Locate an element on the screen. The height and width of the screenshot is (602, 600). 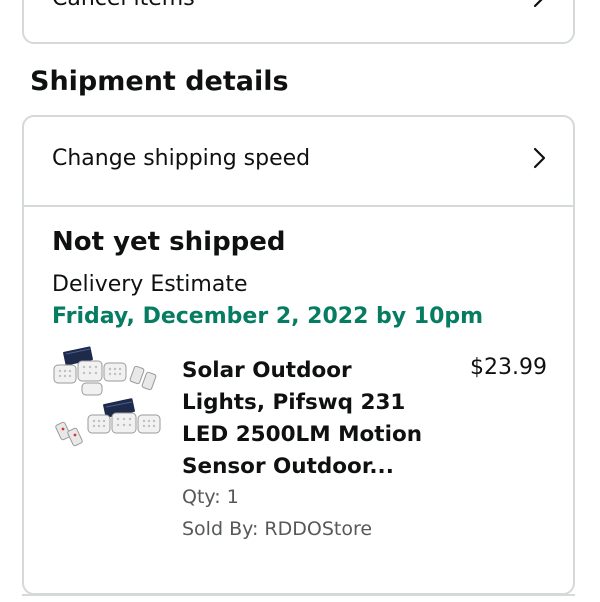
delivery-estimate-label: Delivery Estimate is located at coordinates (150, 284).